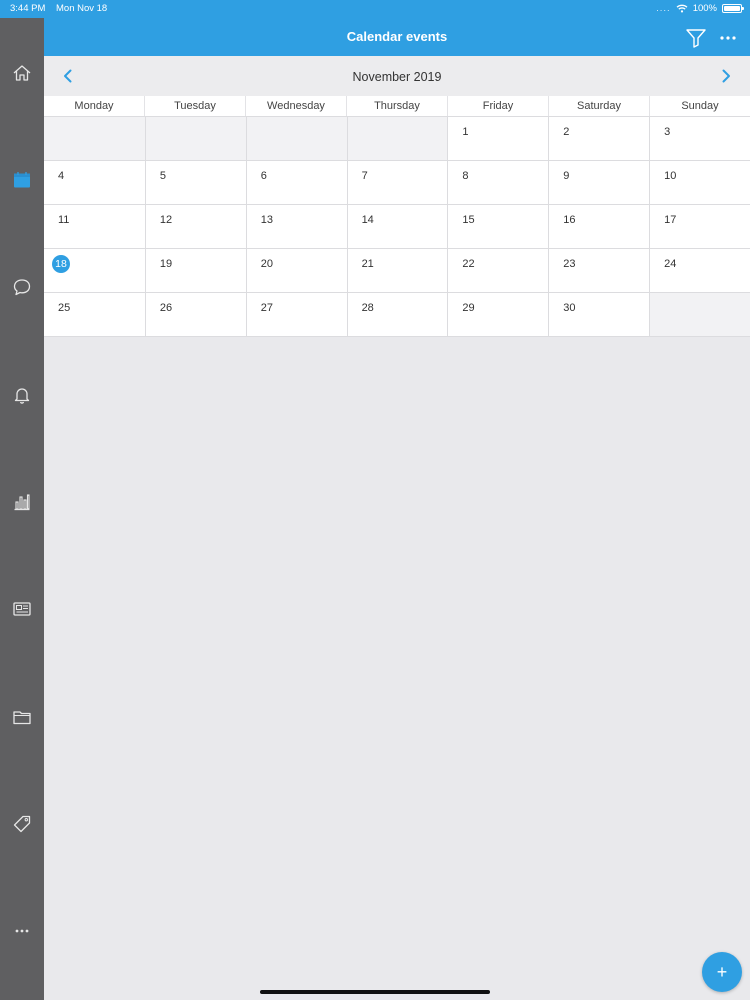 This screenshot has width=750, height=1000. I want to click on bar-chart-icon, so click(22, 502).